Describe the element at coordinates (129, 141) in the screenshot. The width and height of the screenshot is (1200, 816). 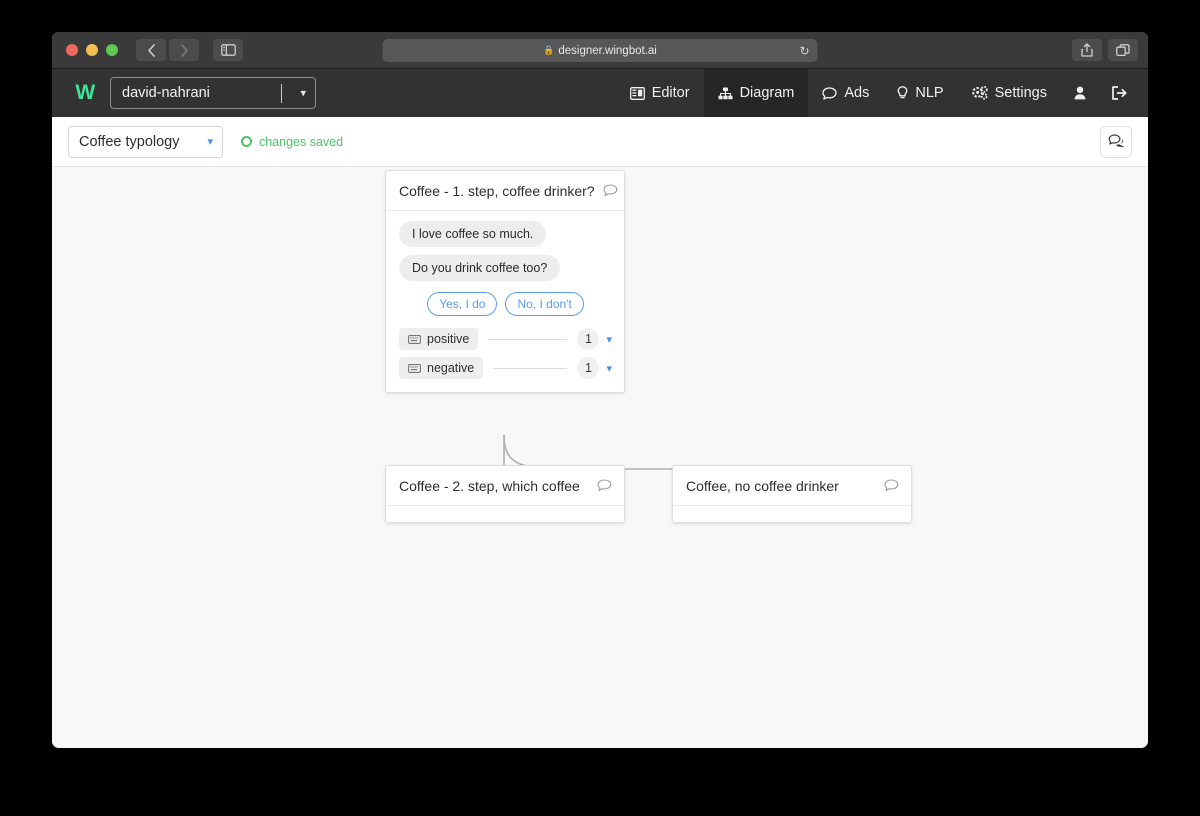
I see `flow-name-label: Coffee typology` at that location.